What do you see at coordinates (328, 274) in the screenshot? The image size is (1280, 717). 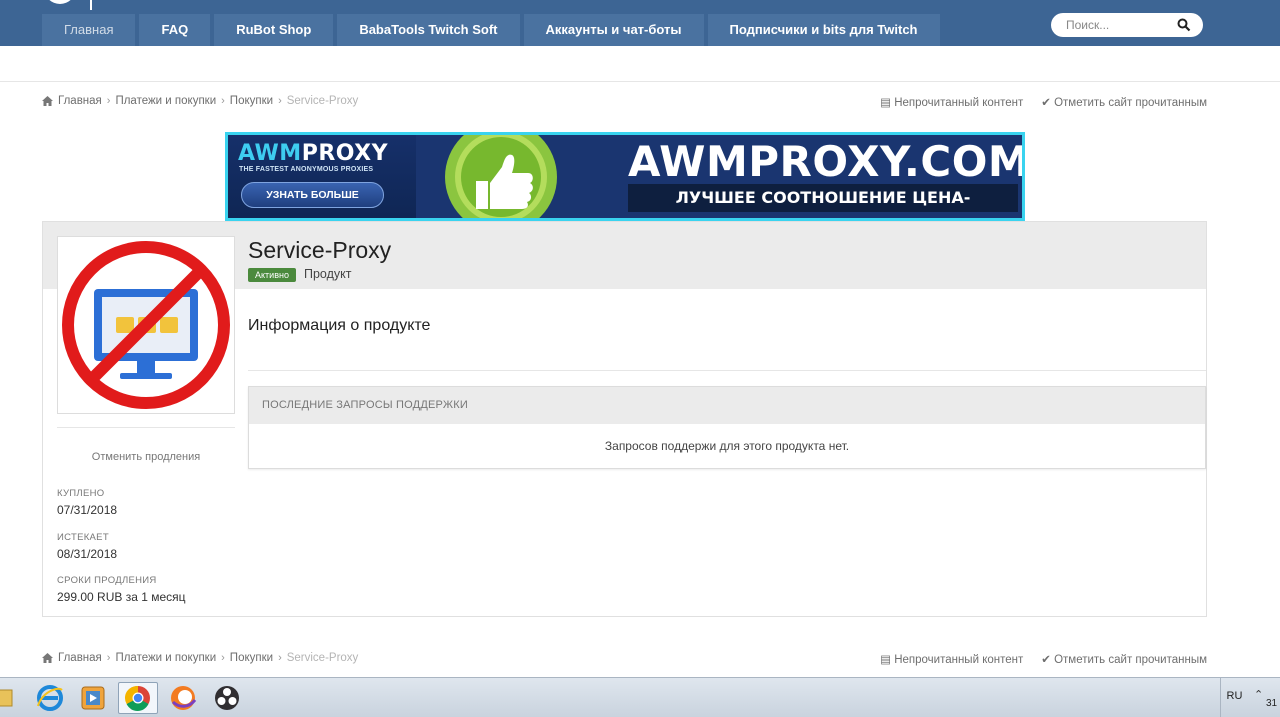 I see `product-type: Продукт` at bounding box center [328, 274].